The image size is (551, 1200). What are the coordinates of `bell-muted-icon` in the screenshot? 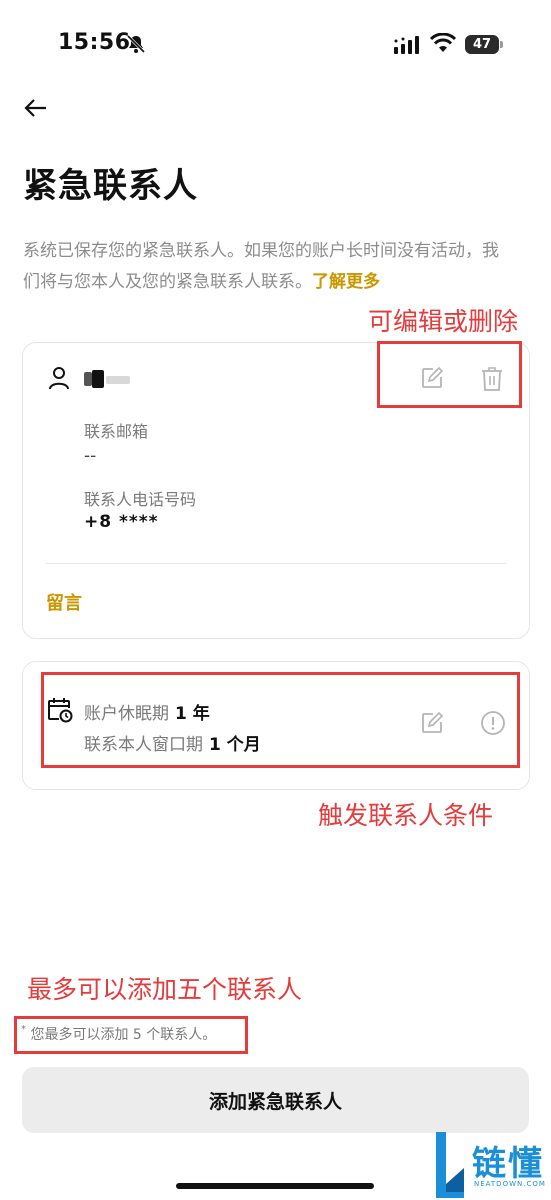 It's located at (136, 44).